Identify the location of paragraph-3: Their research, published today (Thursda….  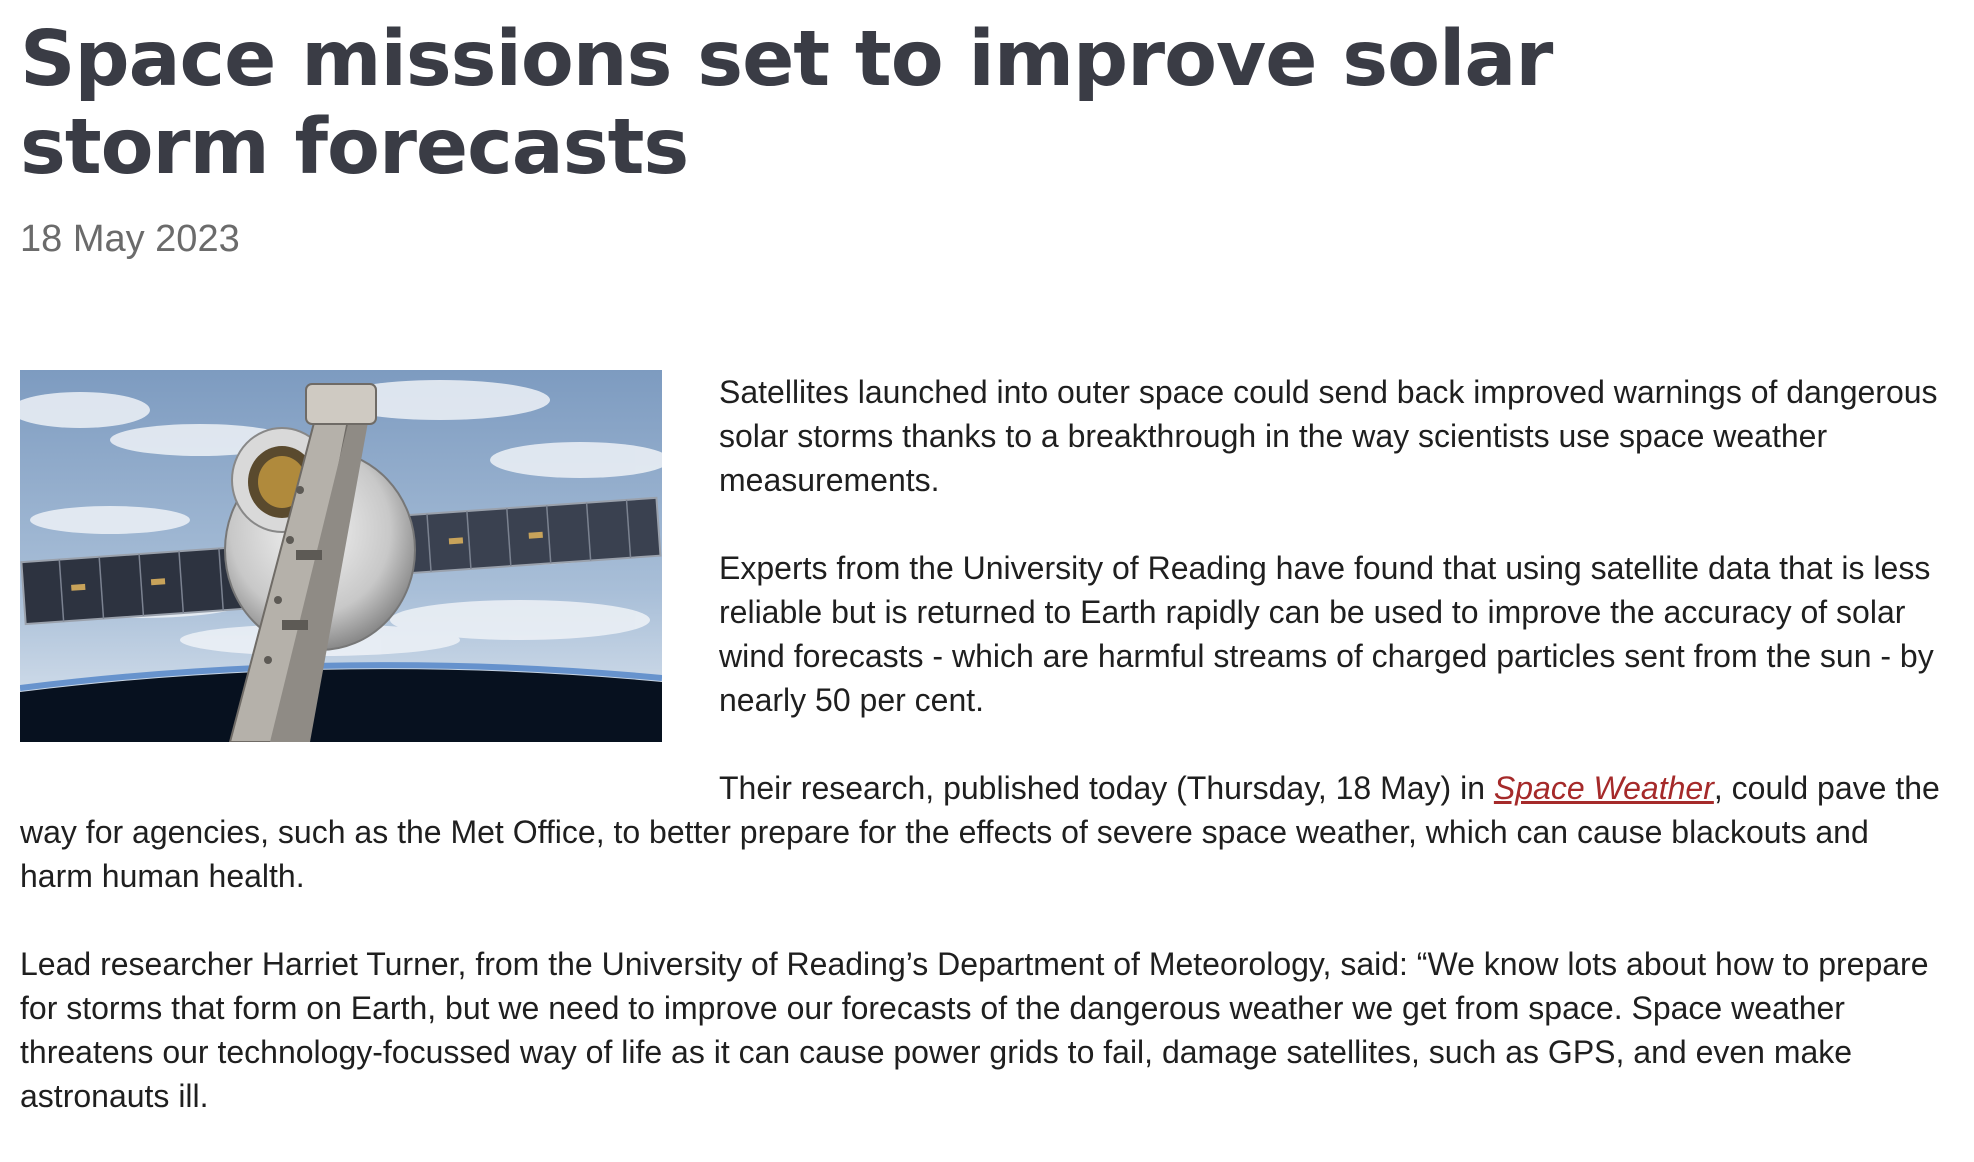
(985, 832).